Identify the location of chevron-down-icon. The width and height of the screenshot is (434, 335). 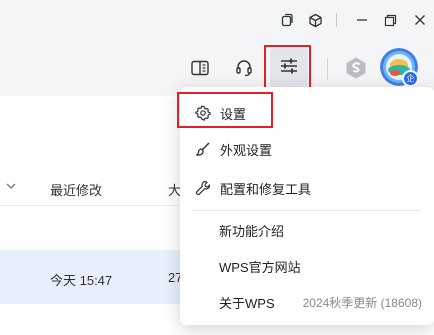
(11, 187).